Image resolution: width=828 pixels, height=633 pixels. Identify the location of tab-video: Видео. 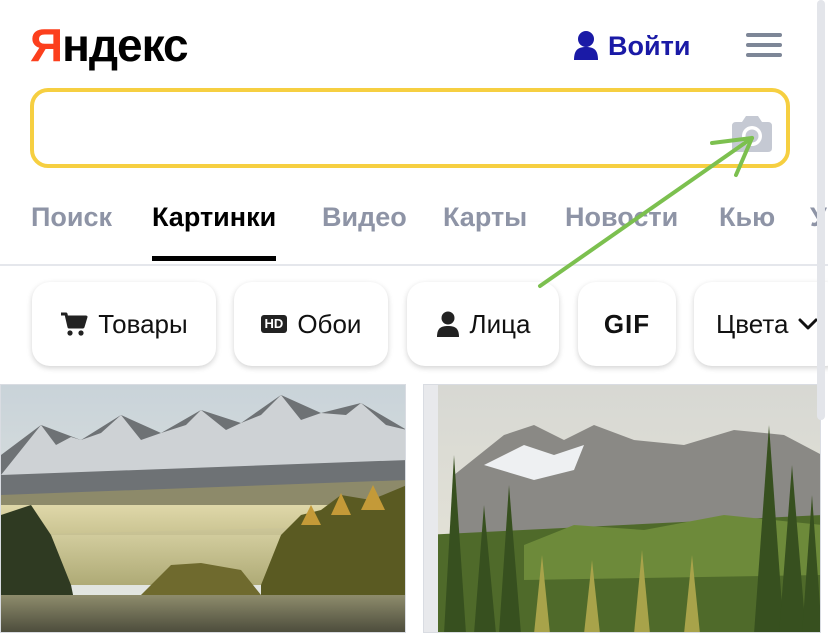
(364, 217).